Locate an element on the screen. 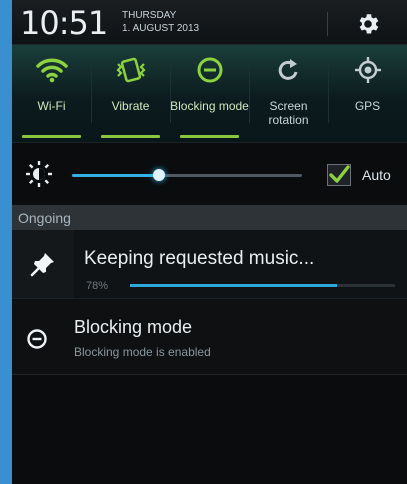 The width and height of the screenshot is (407, 484). slider-thumb is located at coordinates (159, 175).